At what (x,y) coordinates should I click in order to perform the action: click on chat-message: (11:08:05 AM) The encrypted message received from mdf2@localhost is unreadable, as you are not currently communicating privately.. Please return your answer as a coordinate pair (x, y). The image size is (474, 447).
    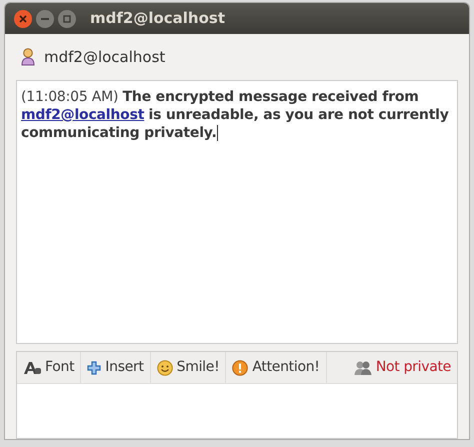
    Looking at the image, I should click on (235, 115).